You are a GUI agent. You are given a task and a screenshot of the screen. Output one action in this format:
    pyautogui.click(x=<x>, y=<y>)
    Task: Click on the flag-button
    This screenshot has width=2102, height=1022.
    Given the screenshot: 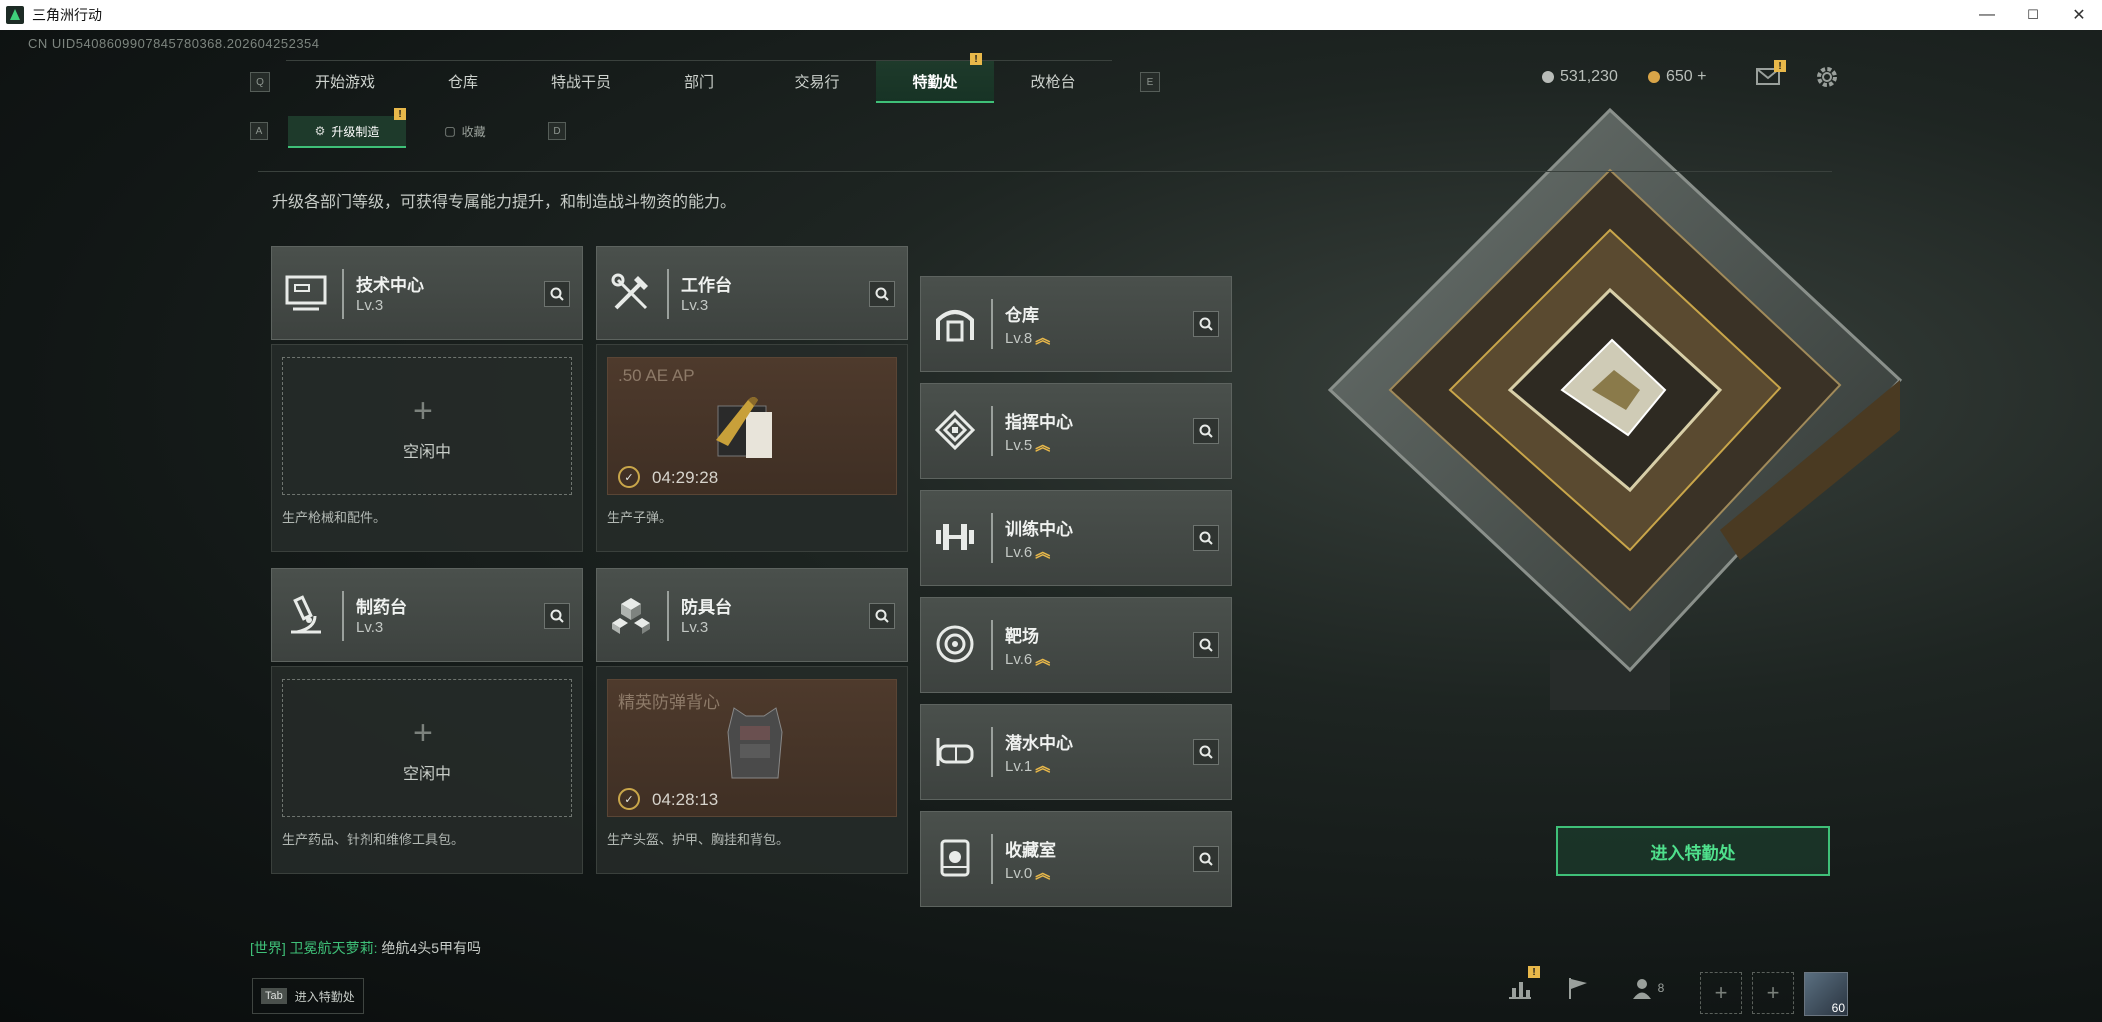 What is the action you would take?
    pyautogui.click(x=1578, y=988)
    